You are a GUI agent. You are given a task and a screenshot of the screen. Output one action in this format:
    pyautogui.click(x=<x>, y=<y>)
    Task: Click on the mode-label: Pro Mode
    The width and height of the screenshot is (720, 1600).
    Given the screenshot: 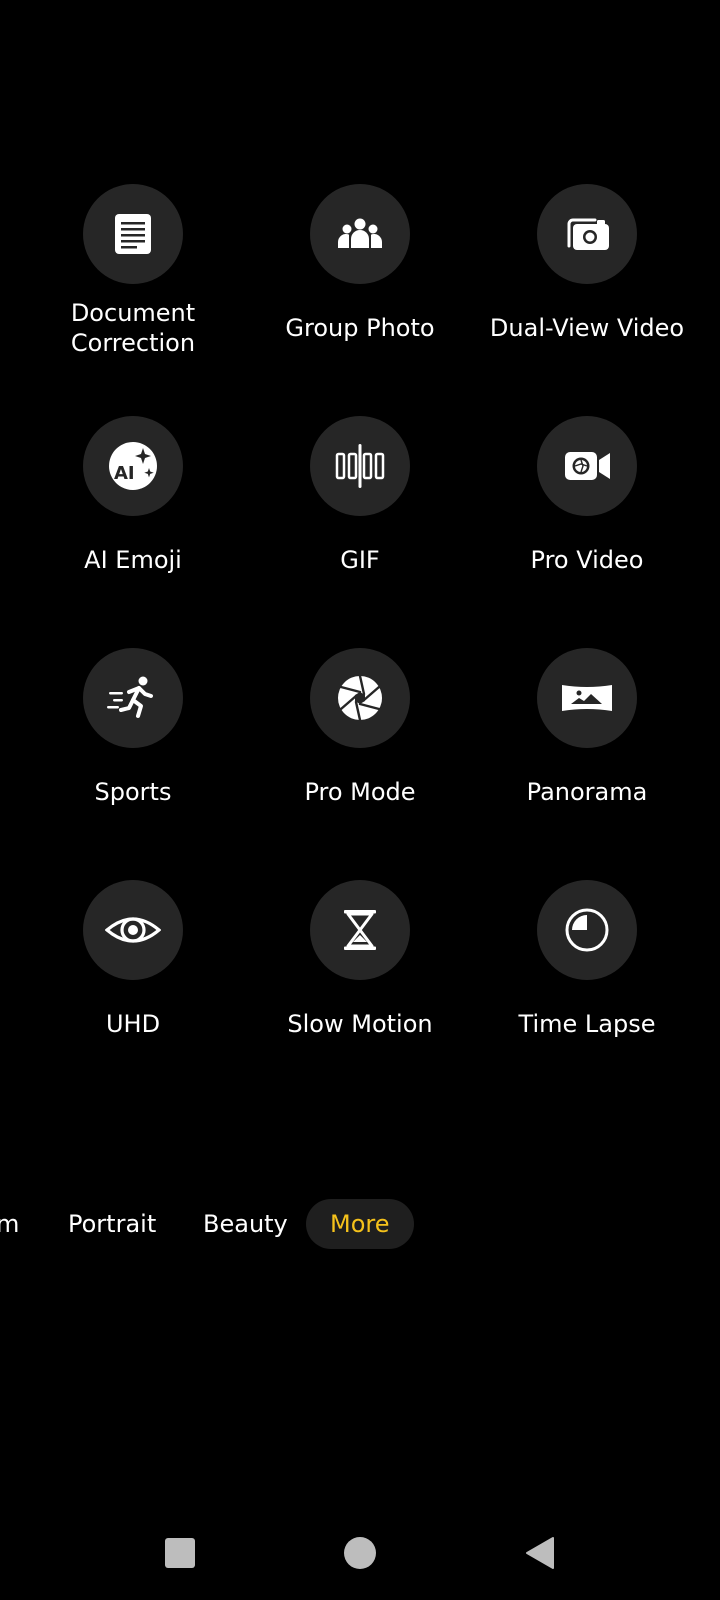 What is the action you would take?
    pyautogui.click(x=360, y=792)
    